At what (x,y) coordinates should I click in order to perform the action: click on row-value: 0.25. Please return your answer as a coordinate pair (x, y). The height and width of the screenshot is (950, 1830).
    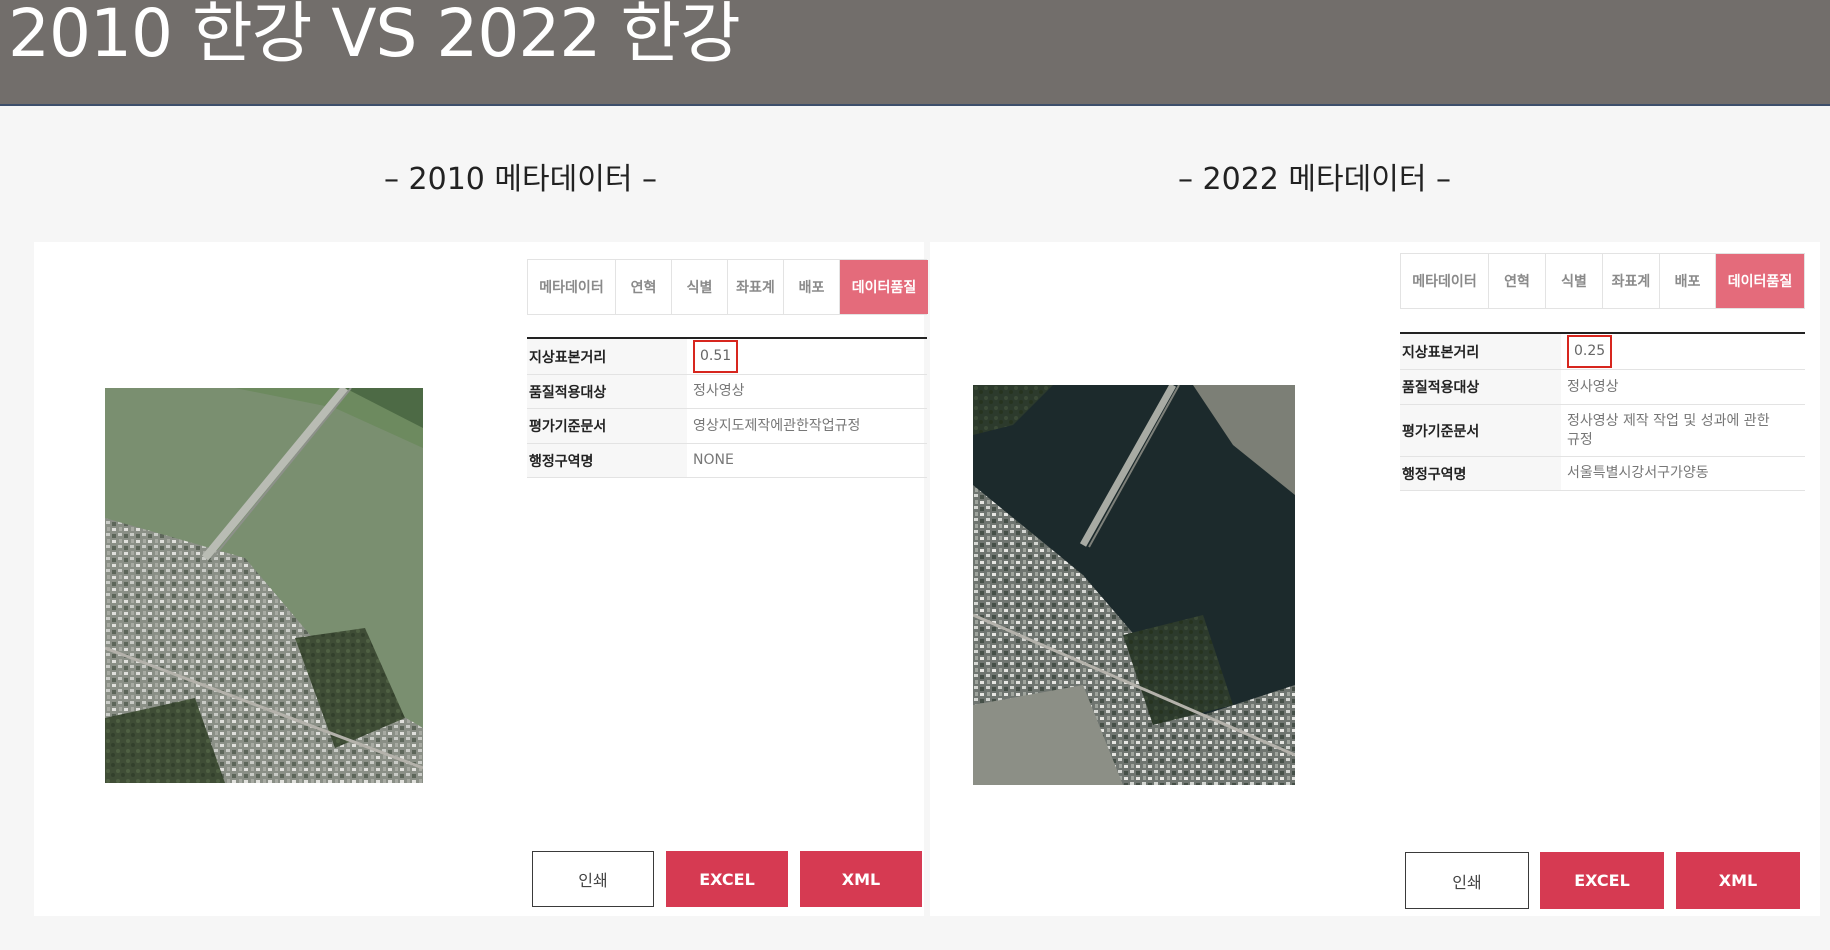
    Looking at the image, I should click on (1587, 351).